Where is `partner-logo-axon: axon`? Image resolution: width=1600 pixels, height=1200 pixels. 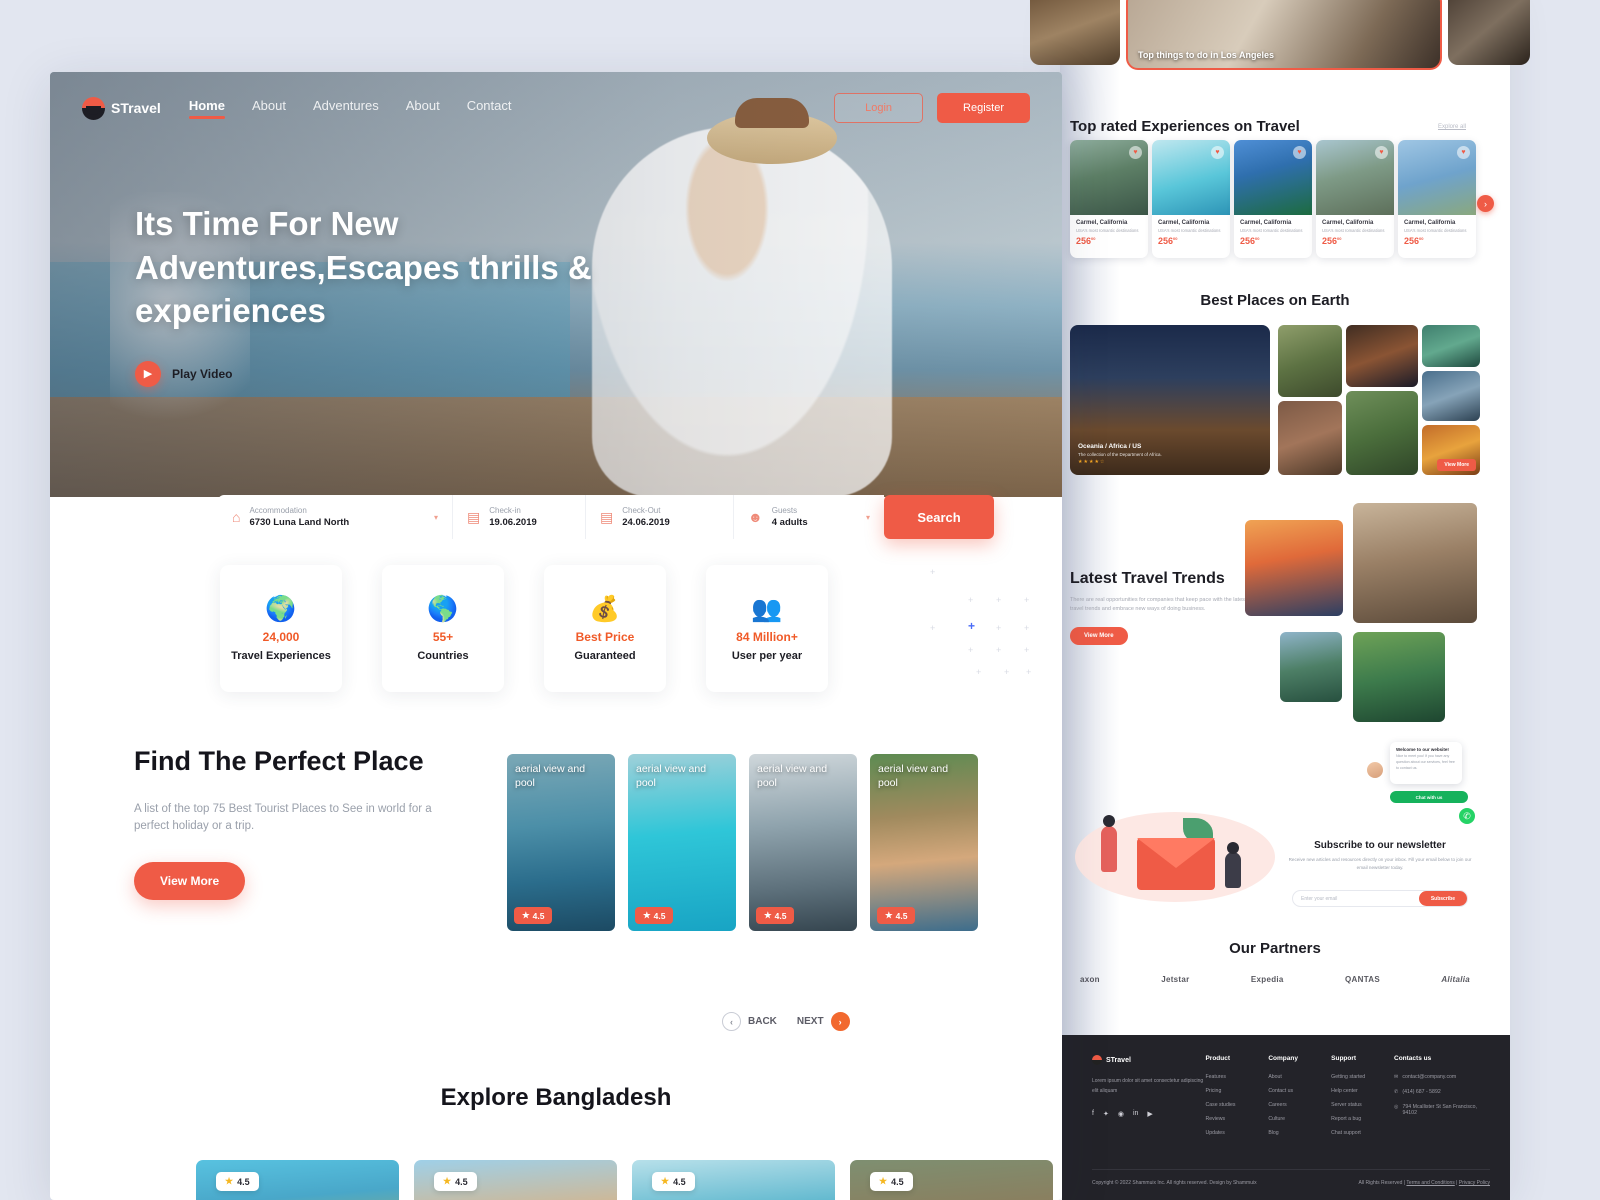
partner-logo-axon: axon is located at coordinates (1090, 979).